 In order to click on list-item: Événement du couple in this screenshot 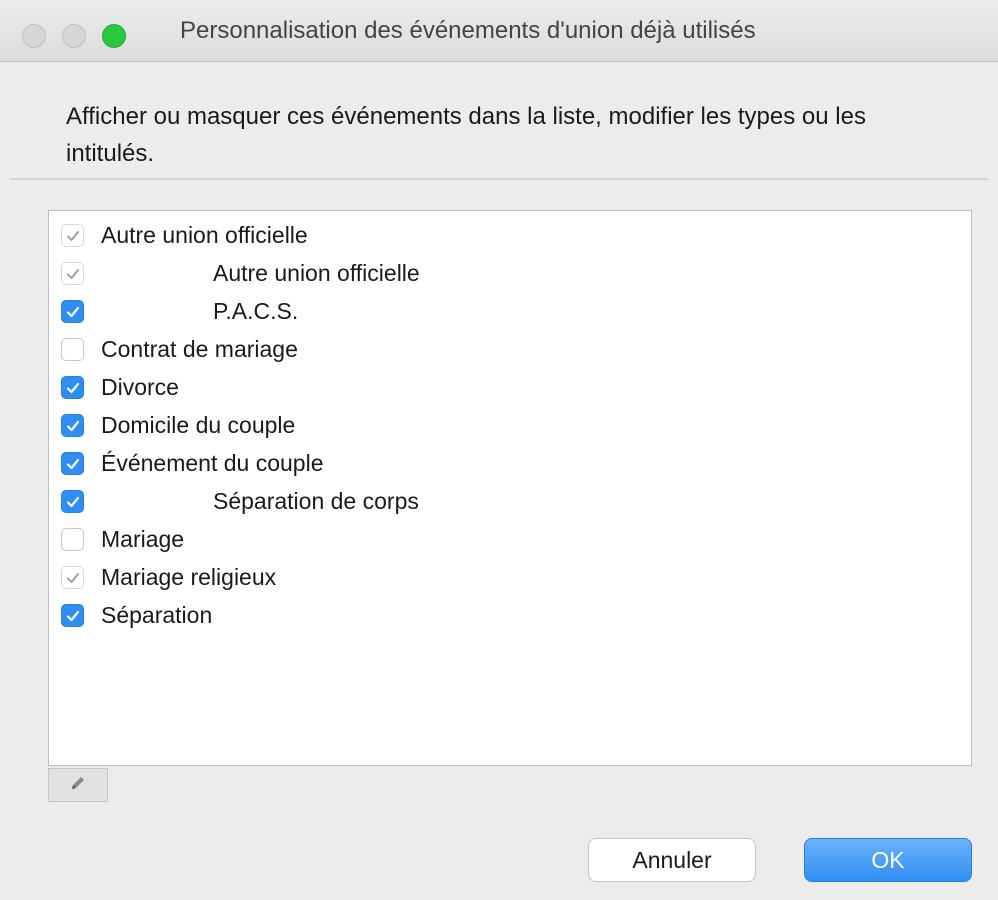, I will do `click(510, 463)`.